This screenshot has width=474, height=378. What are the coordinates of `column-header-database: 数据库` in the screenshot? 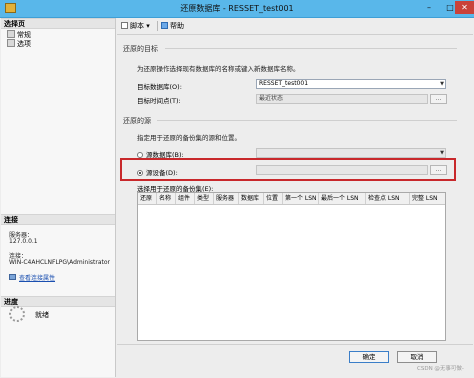 It's located at (251, 198).